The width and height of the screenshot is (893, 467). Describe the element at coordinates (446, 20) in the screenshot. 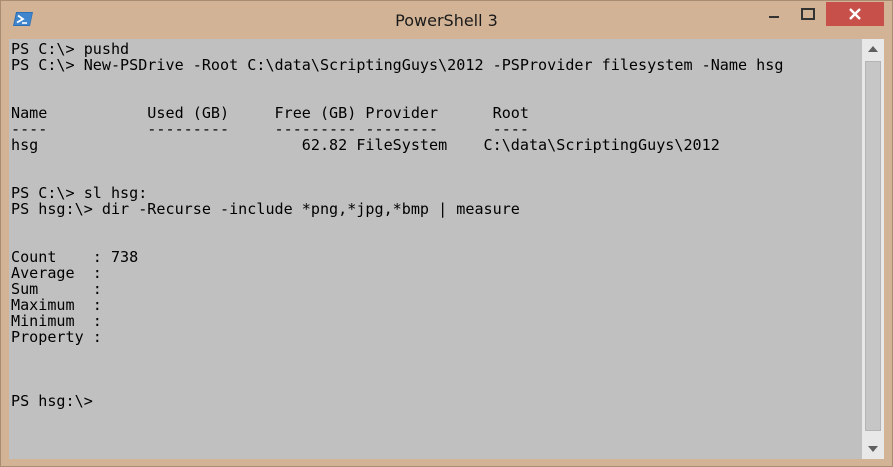

I see `title-bar: PowerShell 3` at that location.